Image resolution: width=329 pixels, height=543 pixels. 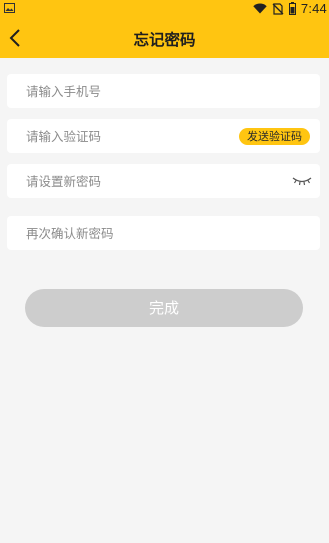 What do you see at coordinates (313, 8) in the screenshot?
I see `status-time: 7:44` at bounding box center [313, 8].